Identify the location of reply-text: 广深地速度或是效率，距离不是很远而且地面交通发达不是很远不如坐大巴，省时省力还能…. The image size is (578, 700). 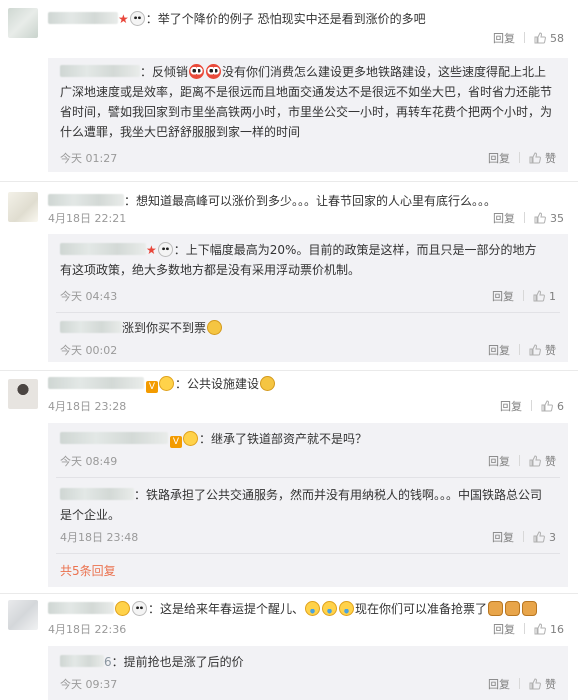
(306, 92).